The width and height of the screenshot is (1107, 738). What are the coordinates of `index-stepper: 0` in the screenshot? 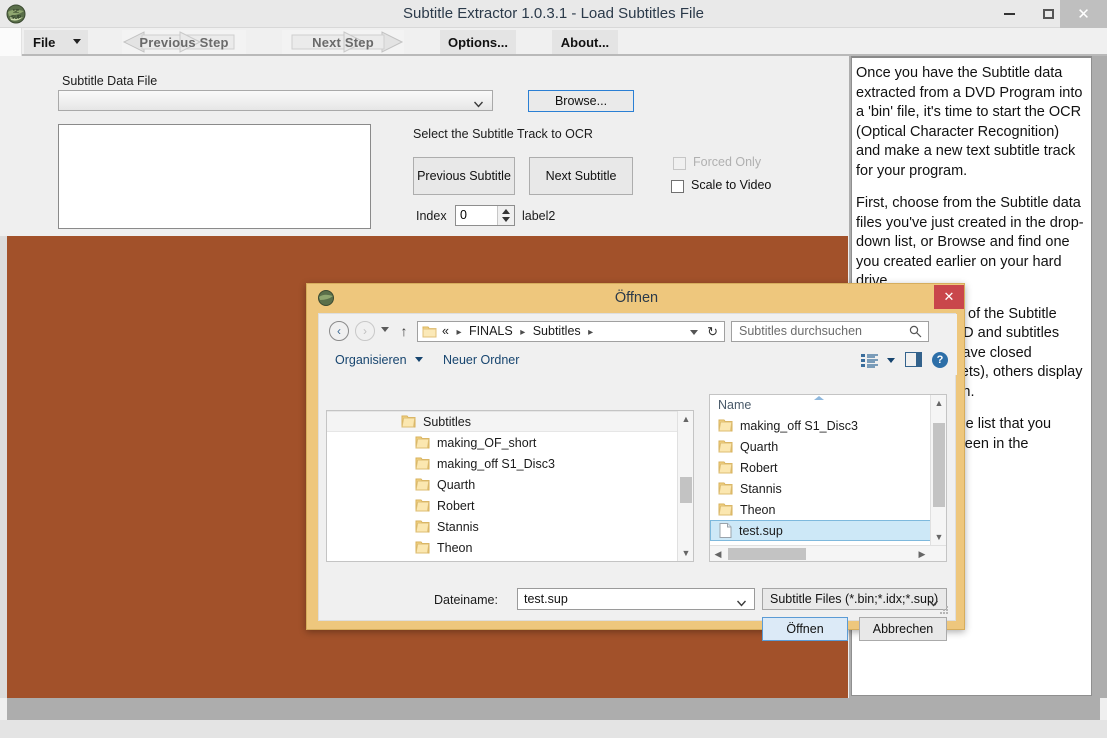 It's located at (485, 215).